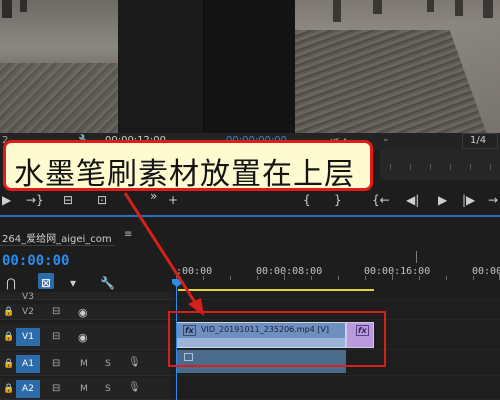 The image size is (500, 400). What do you see at coordinates (486, 271) in the screenshot?
I see `ruler-label: 00:00:2` at bounding box center [486, 271].